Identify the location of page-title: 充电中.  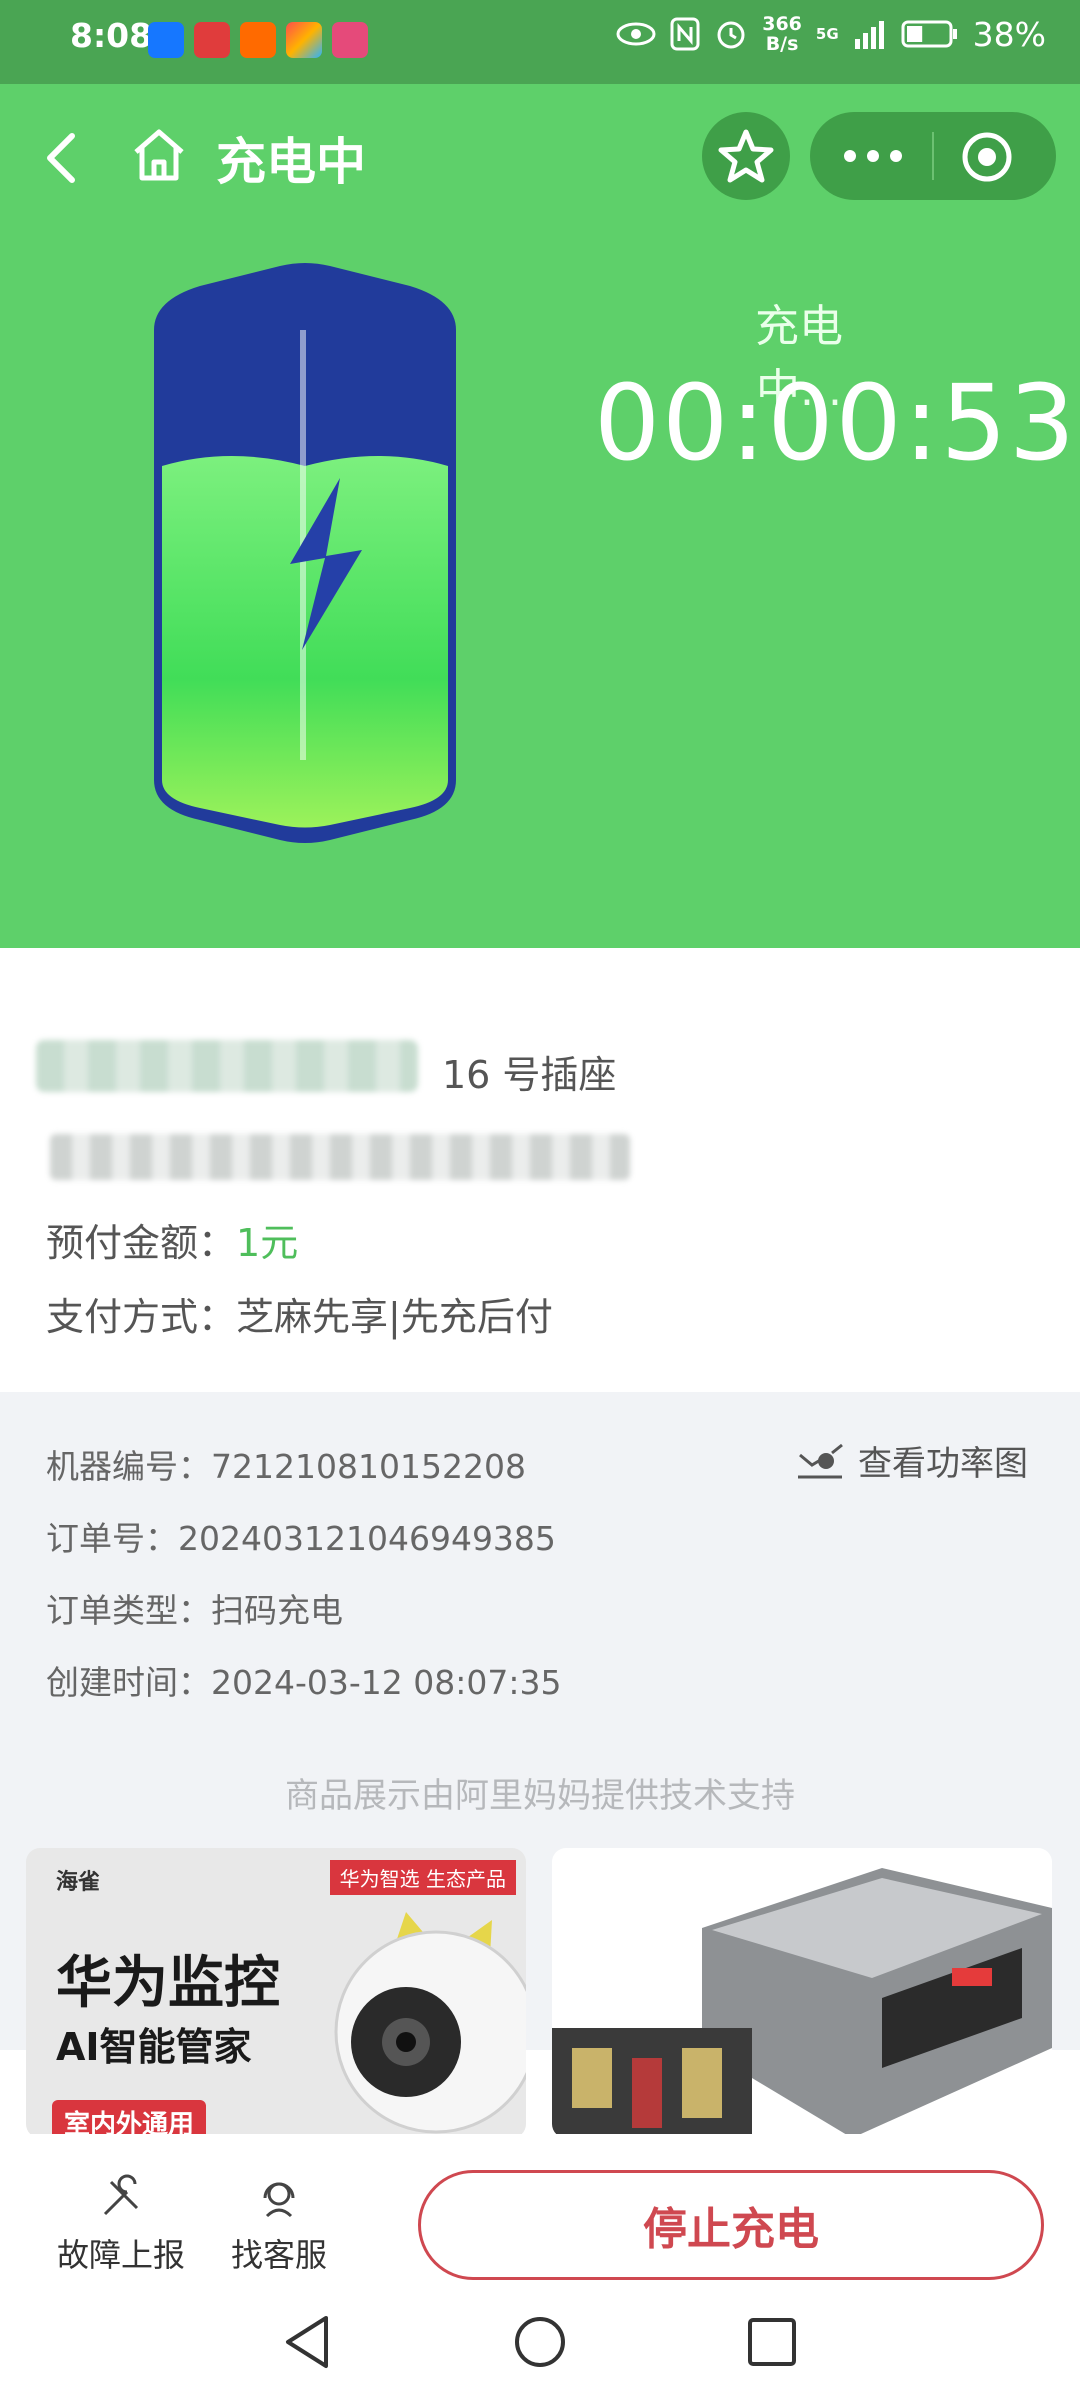
(291, 162).